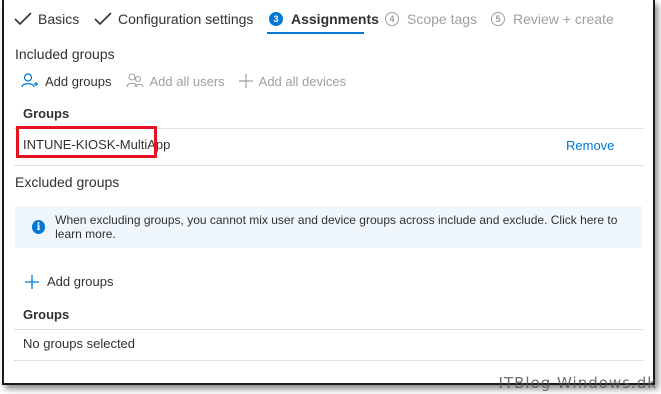  I want to click on included-groups-title: Included groups, so click(65, 54).